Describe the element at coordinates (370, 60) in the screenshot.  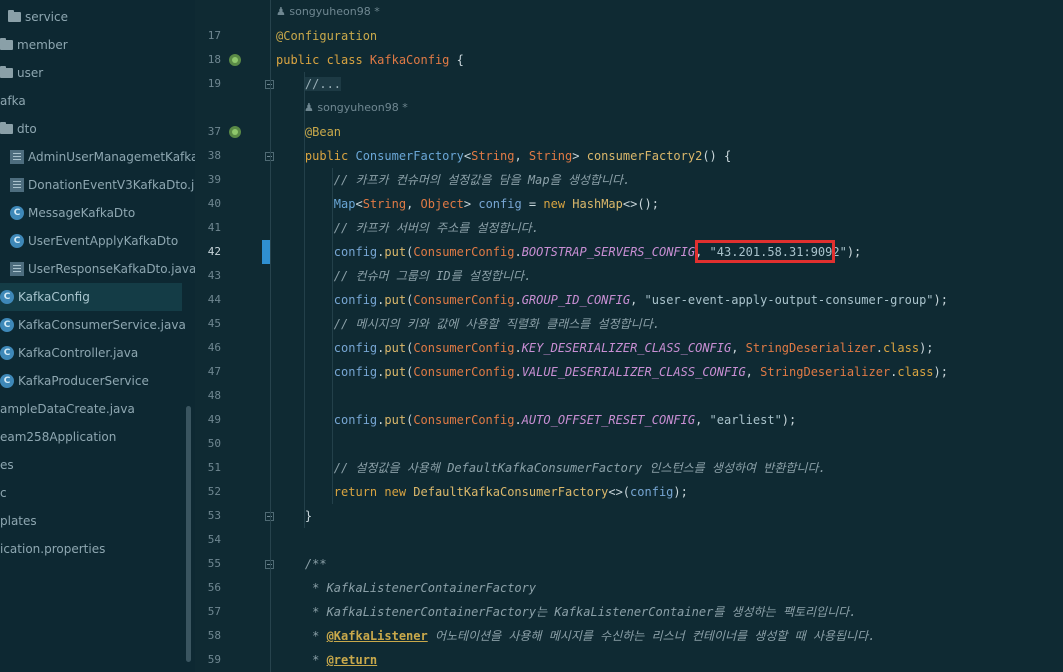
I see `code-line-18: public class KafkaConfig {` at that location.